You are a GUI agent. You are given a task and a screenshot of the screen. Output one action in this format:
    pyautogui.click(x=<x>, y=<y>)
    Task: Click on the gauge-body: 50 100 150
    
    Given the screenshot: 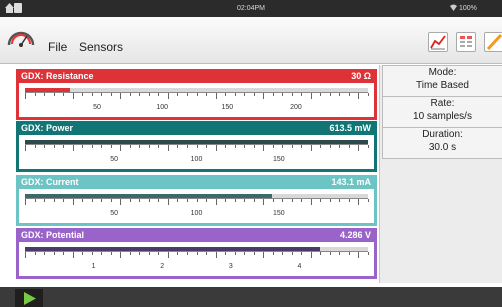 What is the action you would take?
    pyautogui.click(x=196, y=153)
    